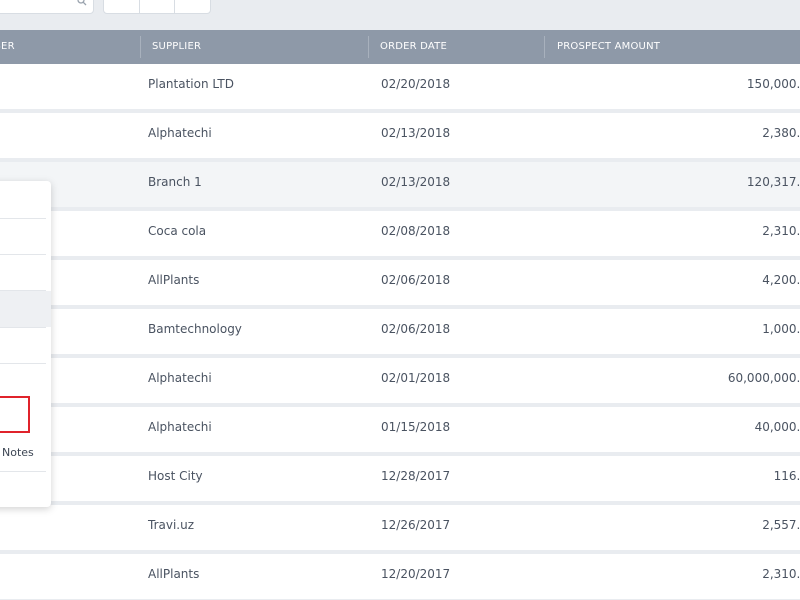  Describe the element at coordinates (176, 47) in the screenshot. I see `column-header-supplier: SUPPLIER` at that location.